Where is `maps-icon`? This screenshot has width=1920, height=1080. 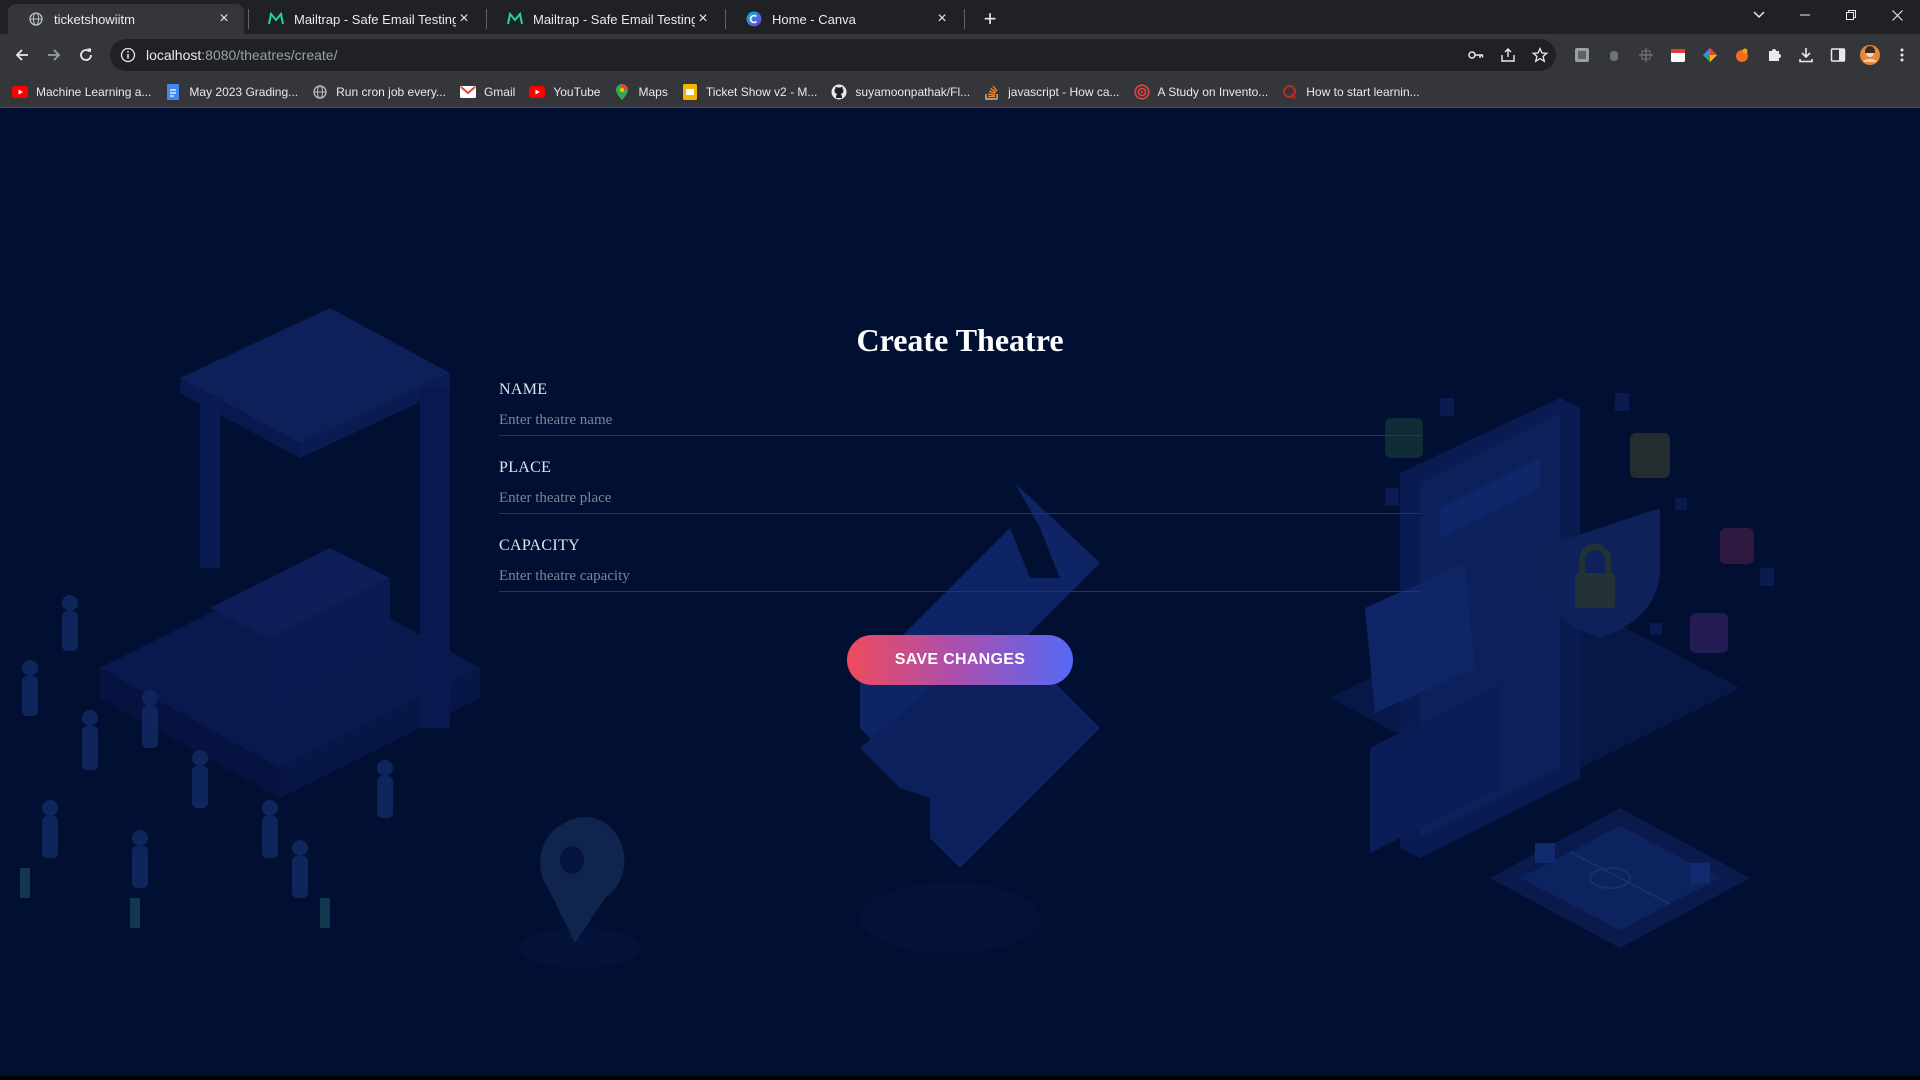 maps-icon is located at coordinates (622, 91).